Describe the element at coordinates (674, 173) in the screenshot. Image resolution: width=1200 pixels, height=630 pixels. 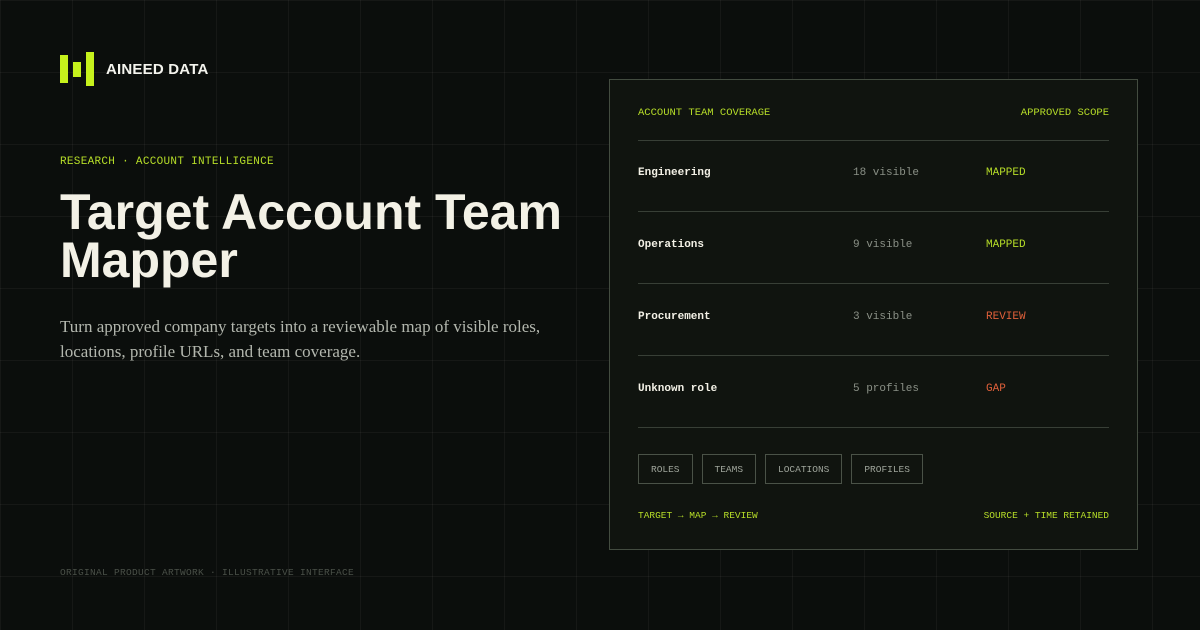
I see `row-team-name: Engineering` at that location.